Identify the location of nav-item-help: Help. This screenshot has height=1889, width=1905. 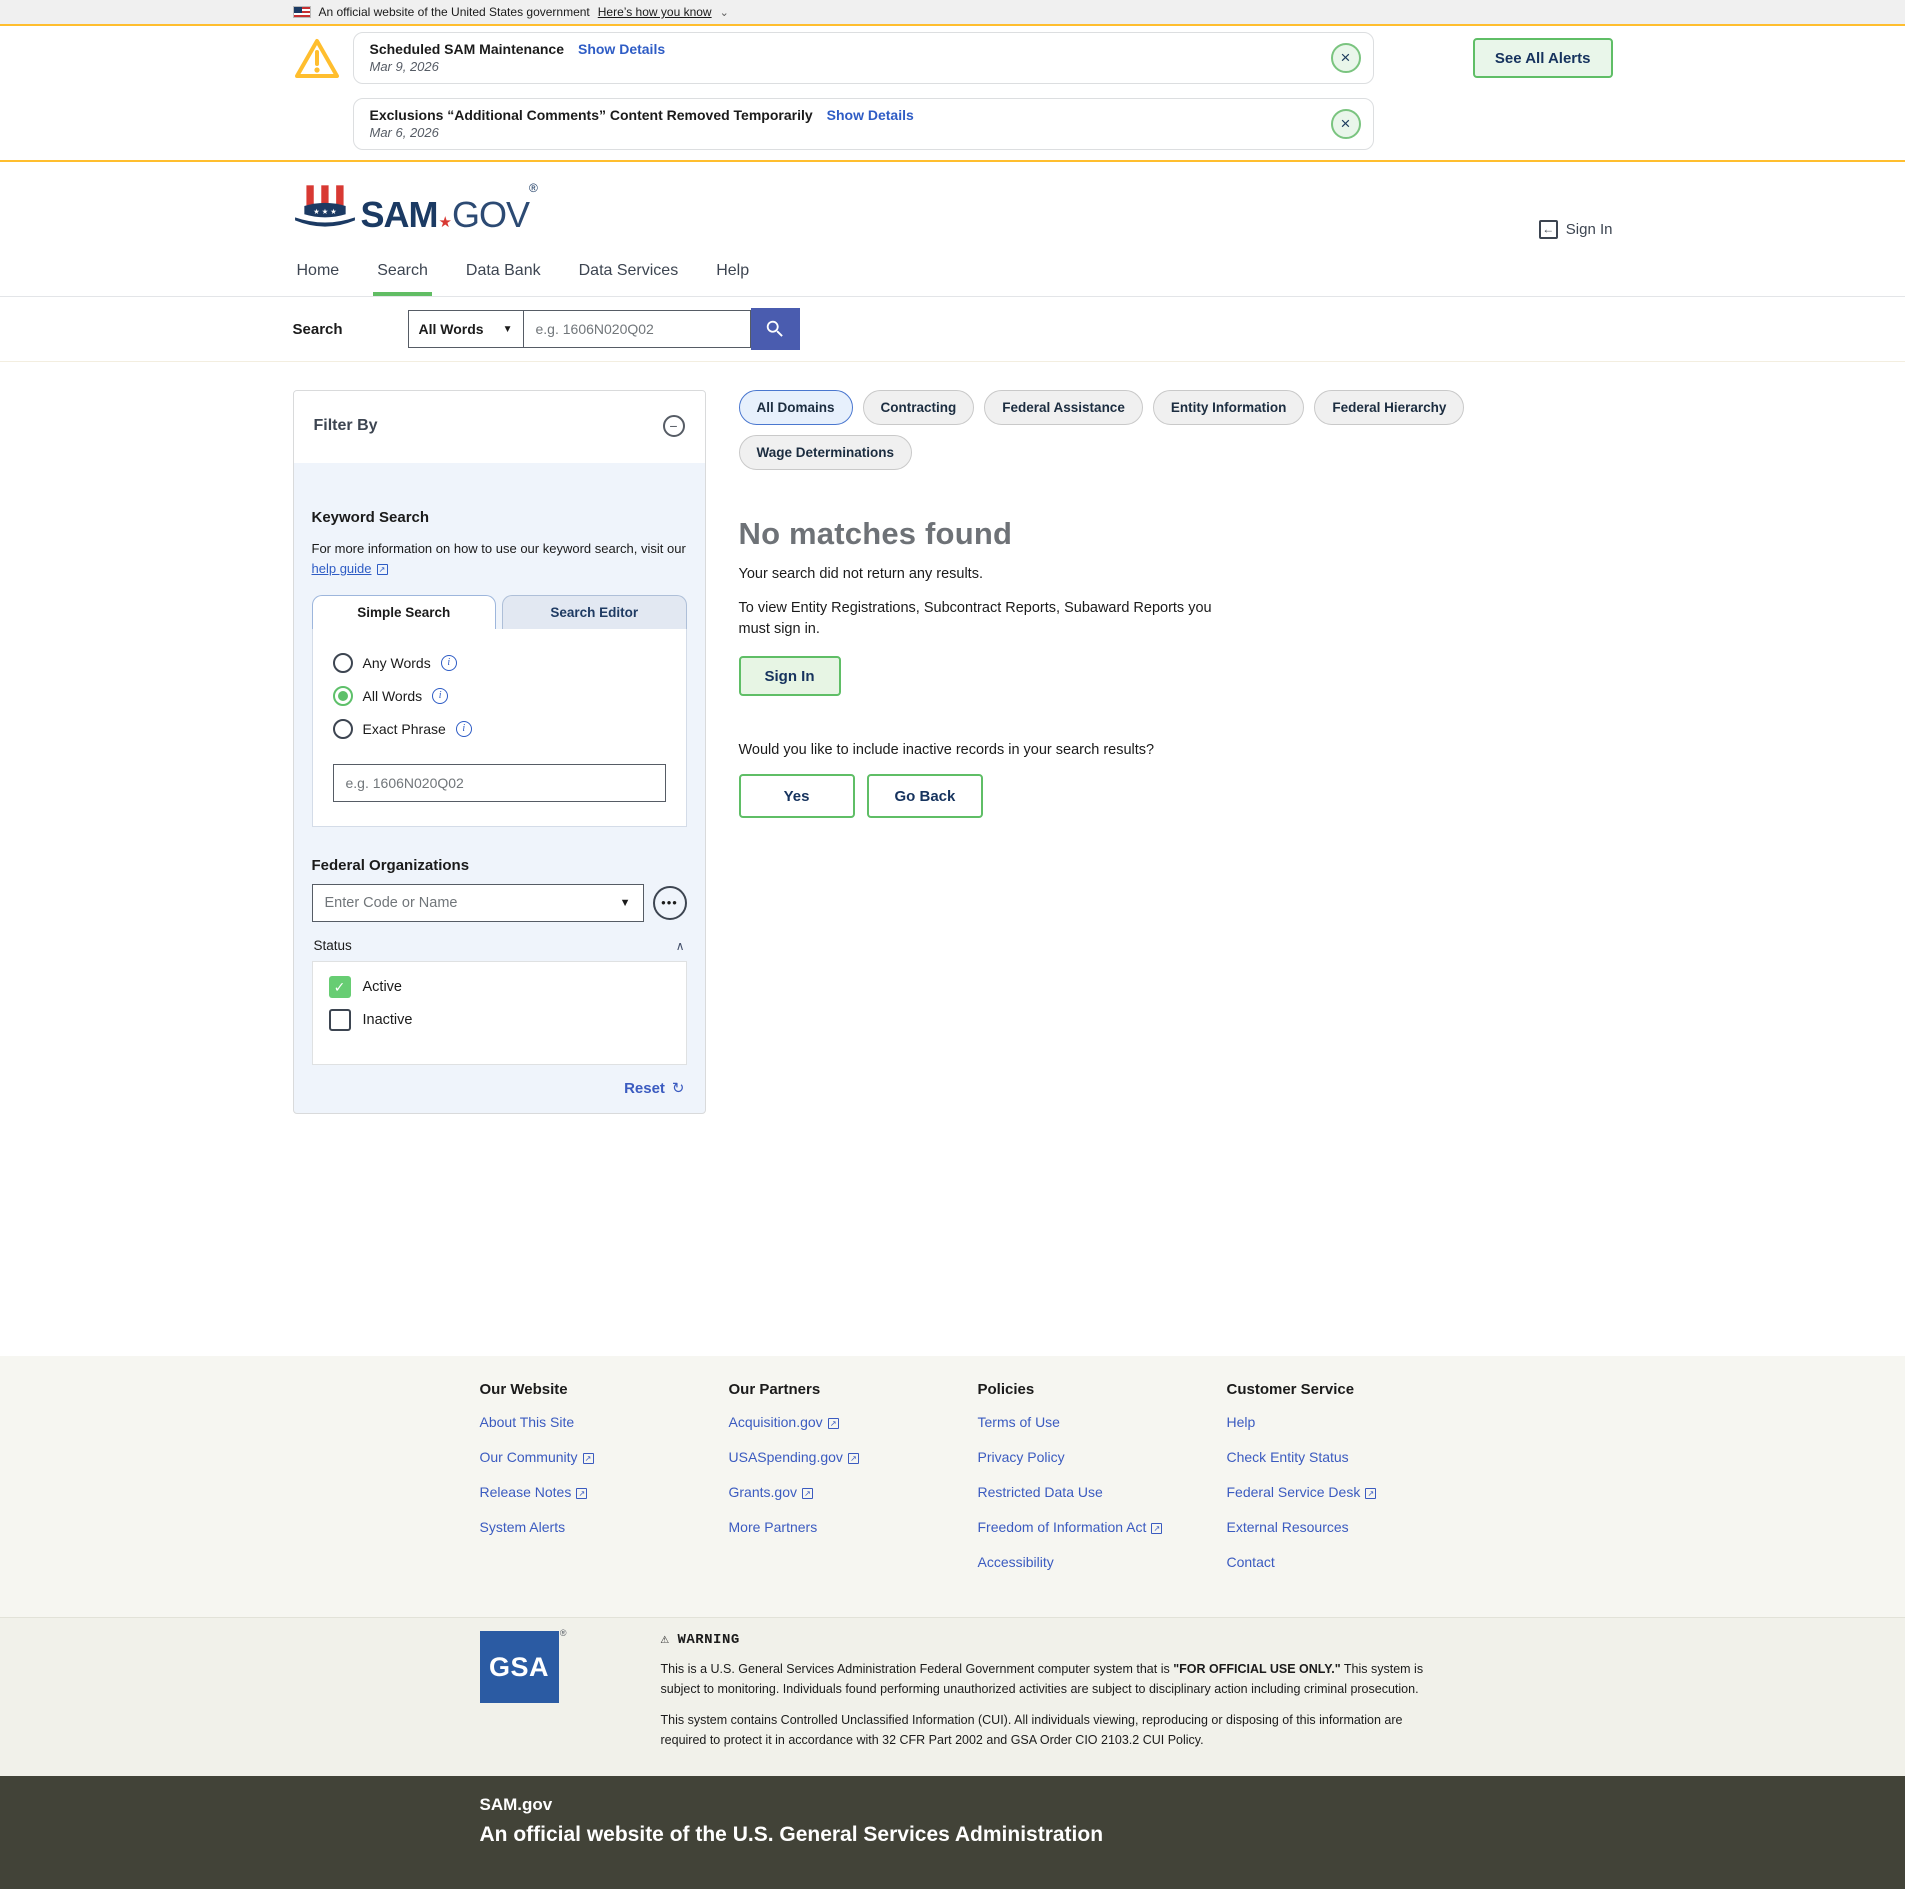
(732, 274).